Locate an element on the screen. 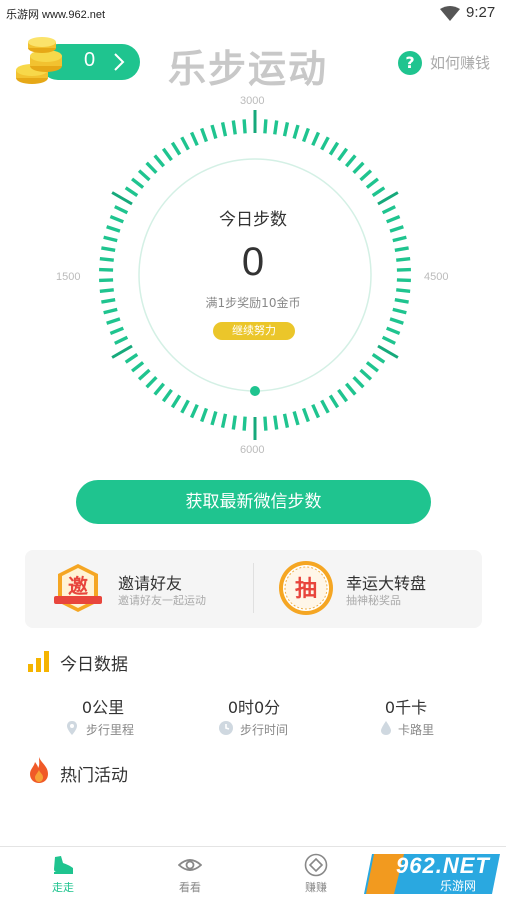  nav-walk: 走走 is located at coordinates (63, 873).